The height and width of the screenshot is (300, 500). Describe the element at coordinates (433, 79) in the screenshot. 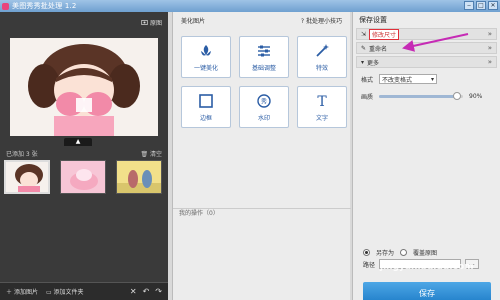

I see `dropdown-arrow-icon: ▾` at that location.